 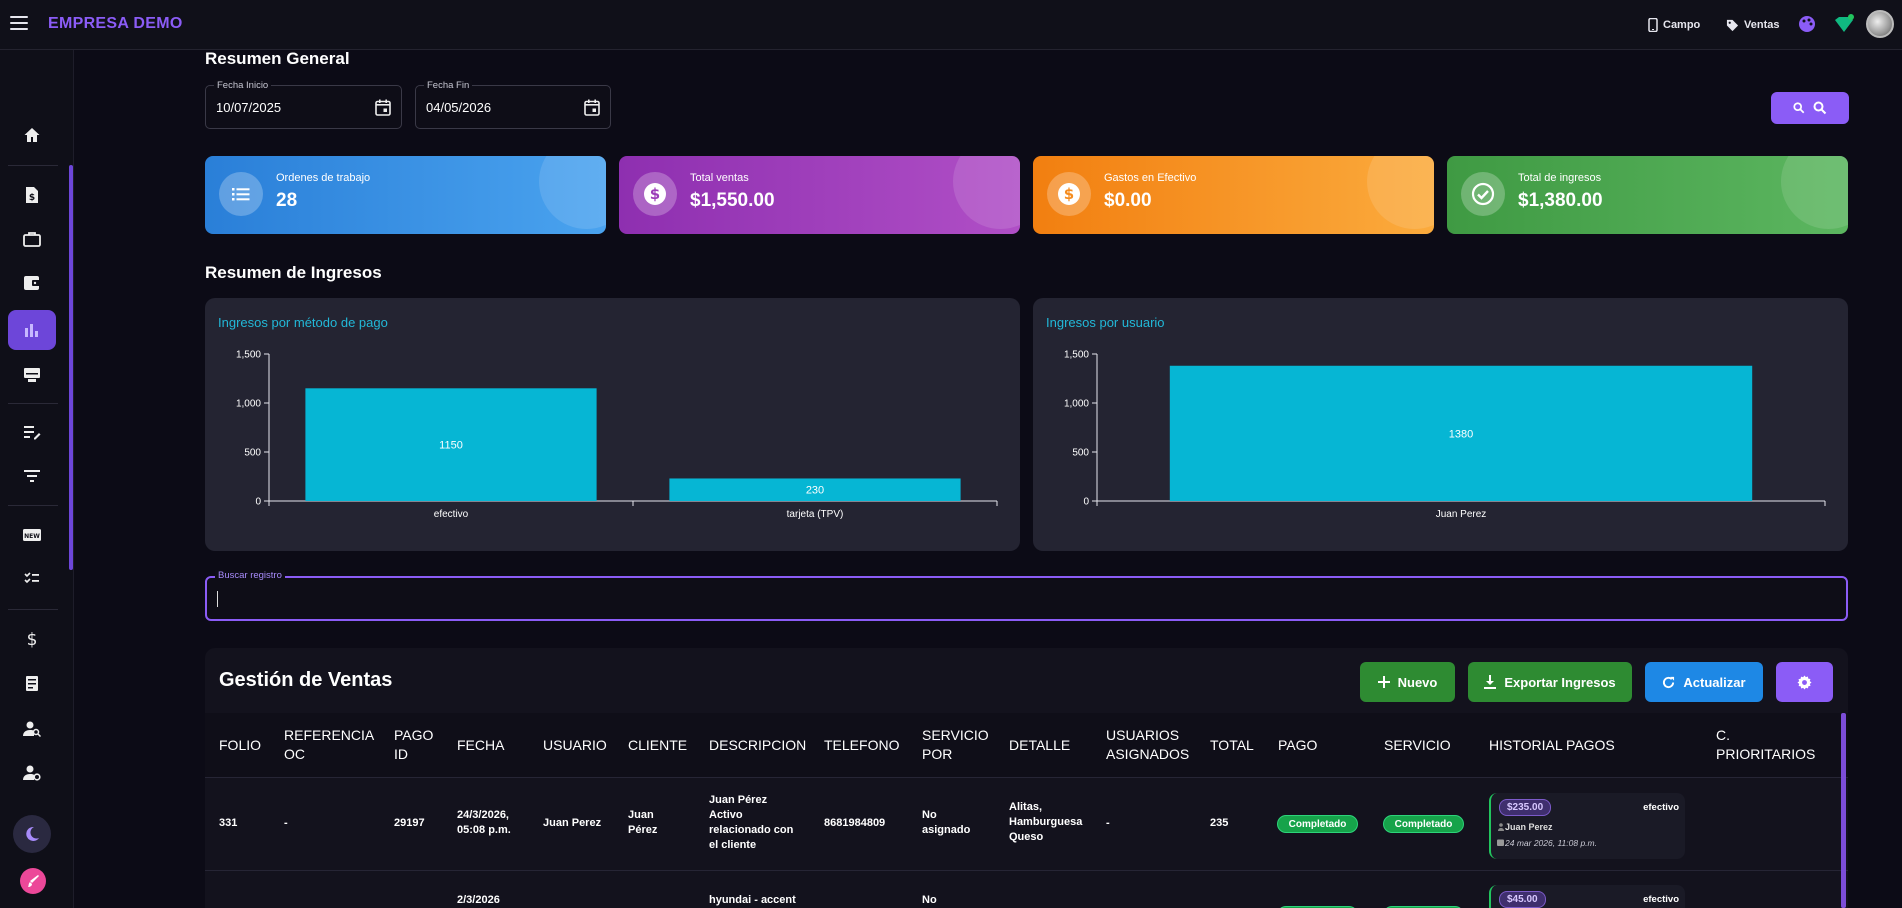 What do you see at coordinates (32, 684) in the screenshot?
I see `sidebar-item-receipt` at bounding box center [32, 684].